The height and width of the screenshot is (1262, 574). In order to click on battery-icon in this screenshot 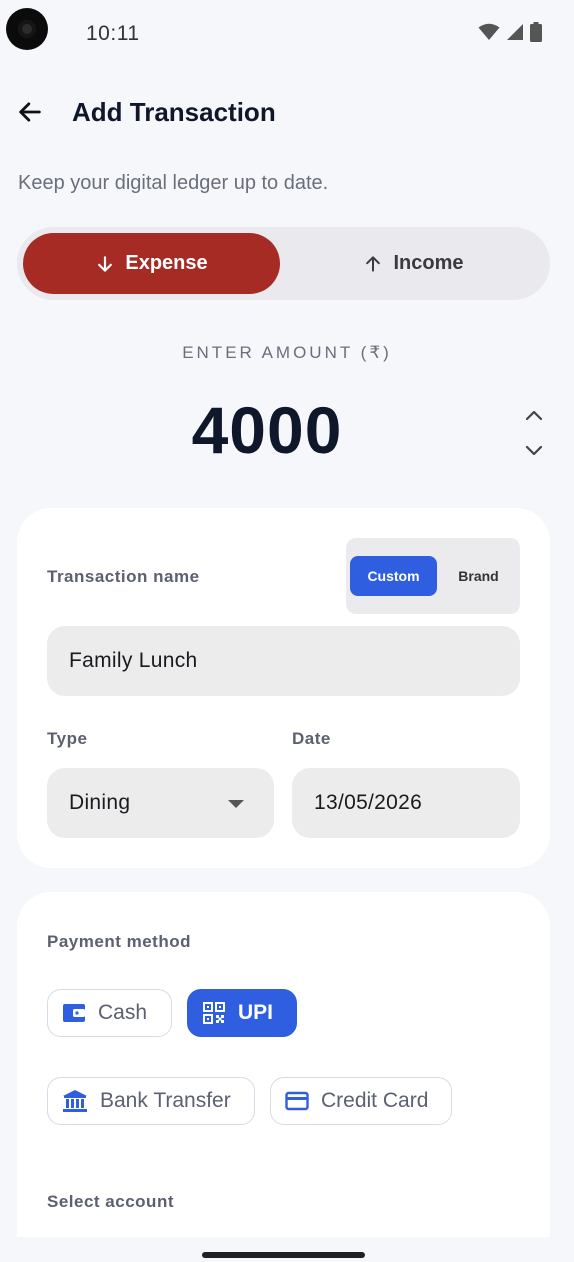, I will do `click(536, 32)`.